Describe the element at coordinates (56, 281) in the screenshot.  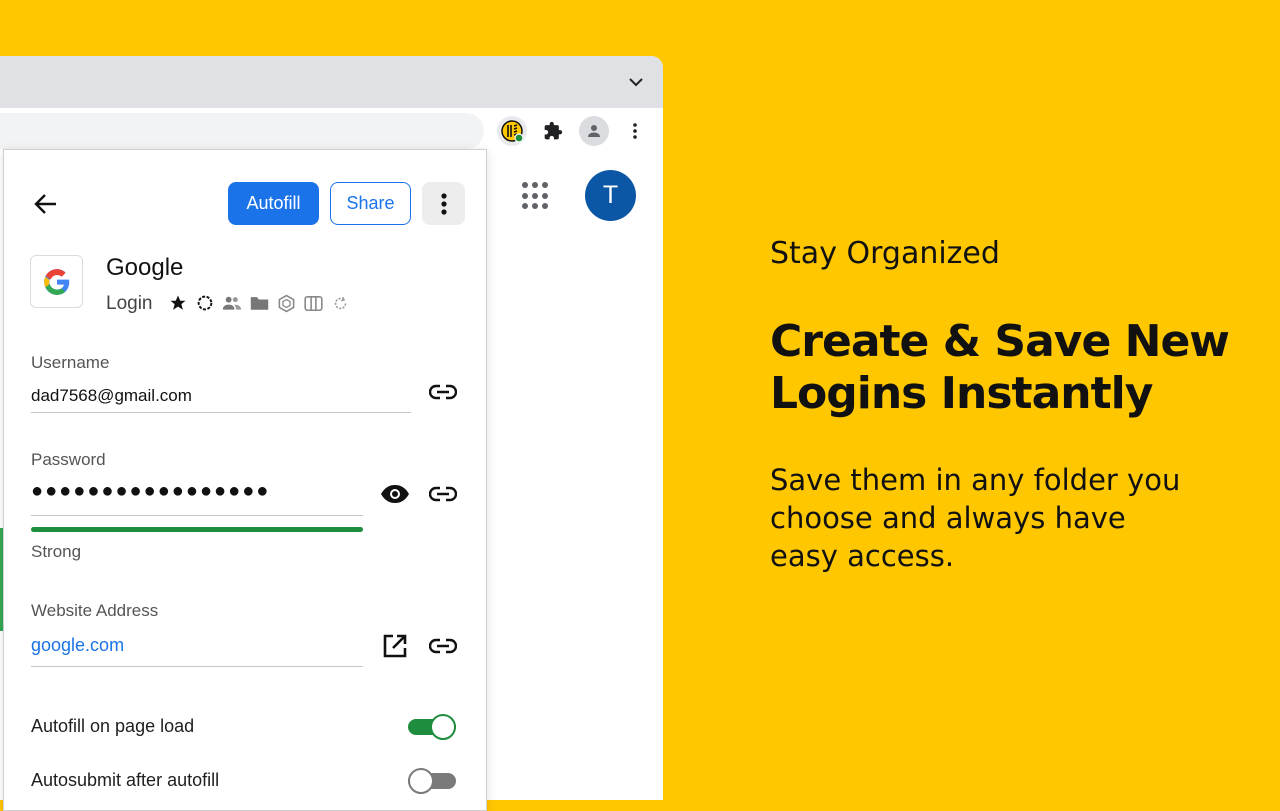
I see `google-logo-icon` at that location.